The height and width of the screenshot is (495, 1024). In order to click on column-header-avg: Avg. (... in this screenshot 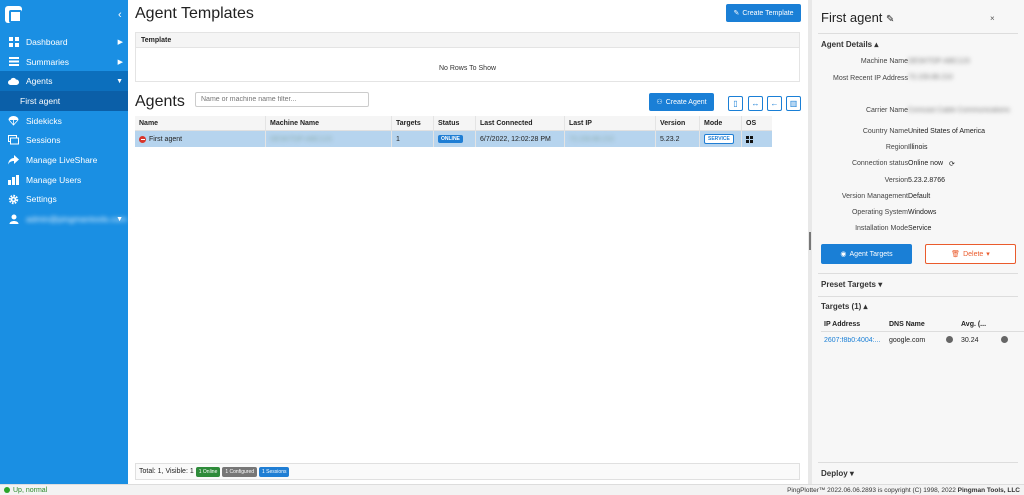, I will do `click(981, 324)`.